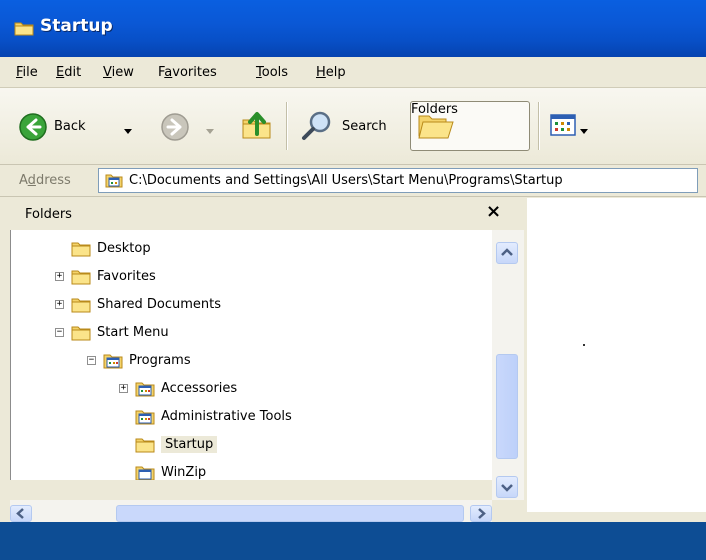  I want to click on folders-icon, so click(436, 128).